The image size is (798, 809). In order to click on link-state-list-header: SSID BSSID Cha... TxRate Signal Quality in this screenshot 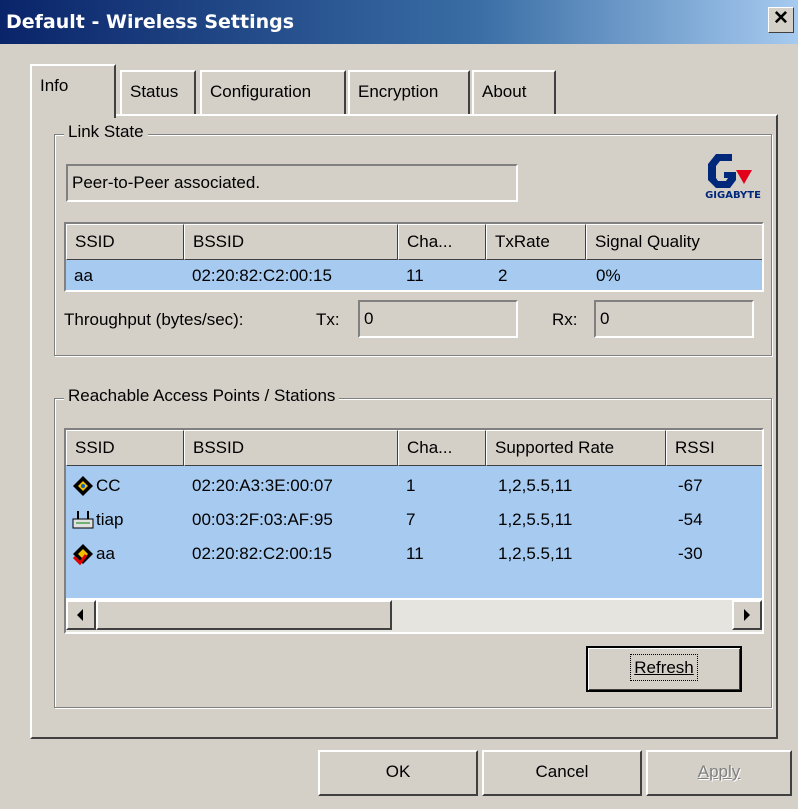, I will do `click(414, 242)`.